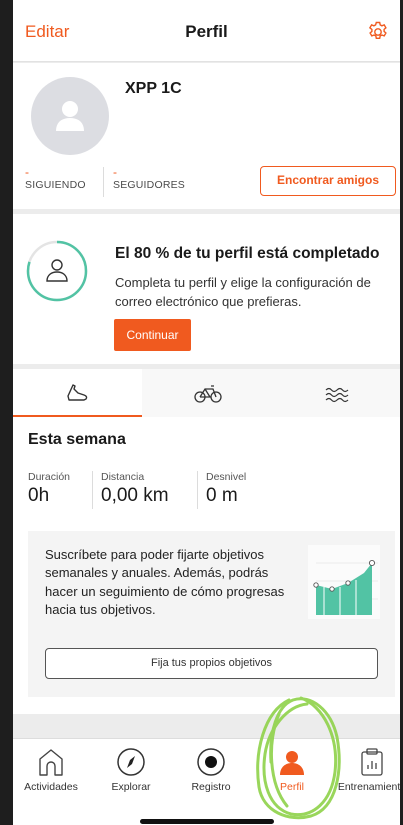 The width and height of the screenshot is (403, 825). What do you see at coordinates (292, 763) in the screenshot?
I see `profile-icon` at bounding box center [292, 763].